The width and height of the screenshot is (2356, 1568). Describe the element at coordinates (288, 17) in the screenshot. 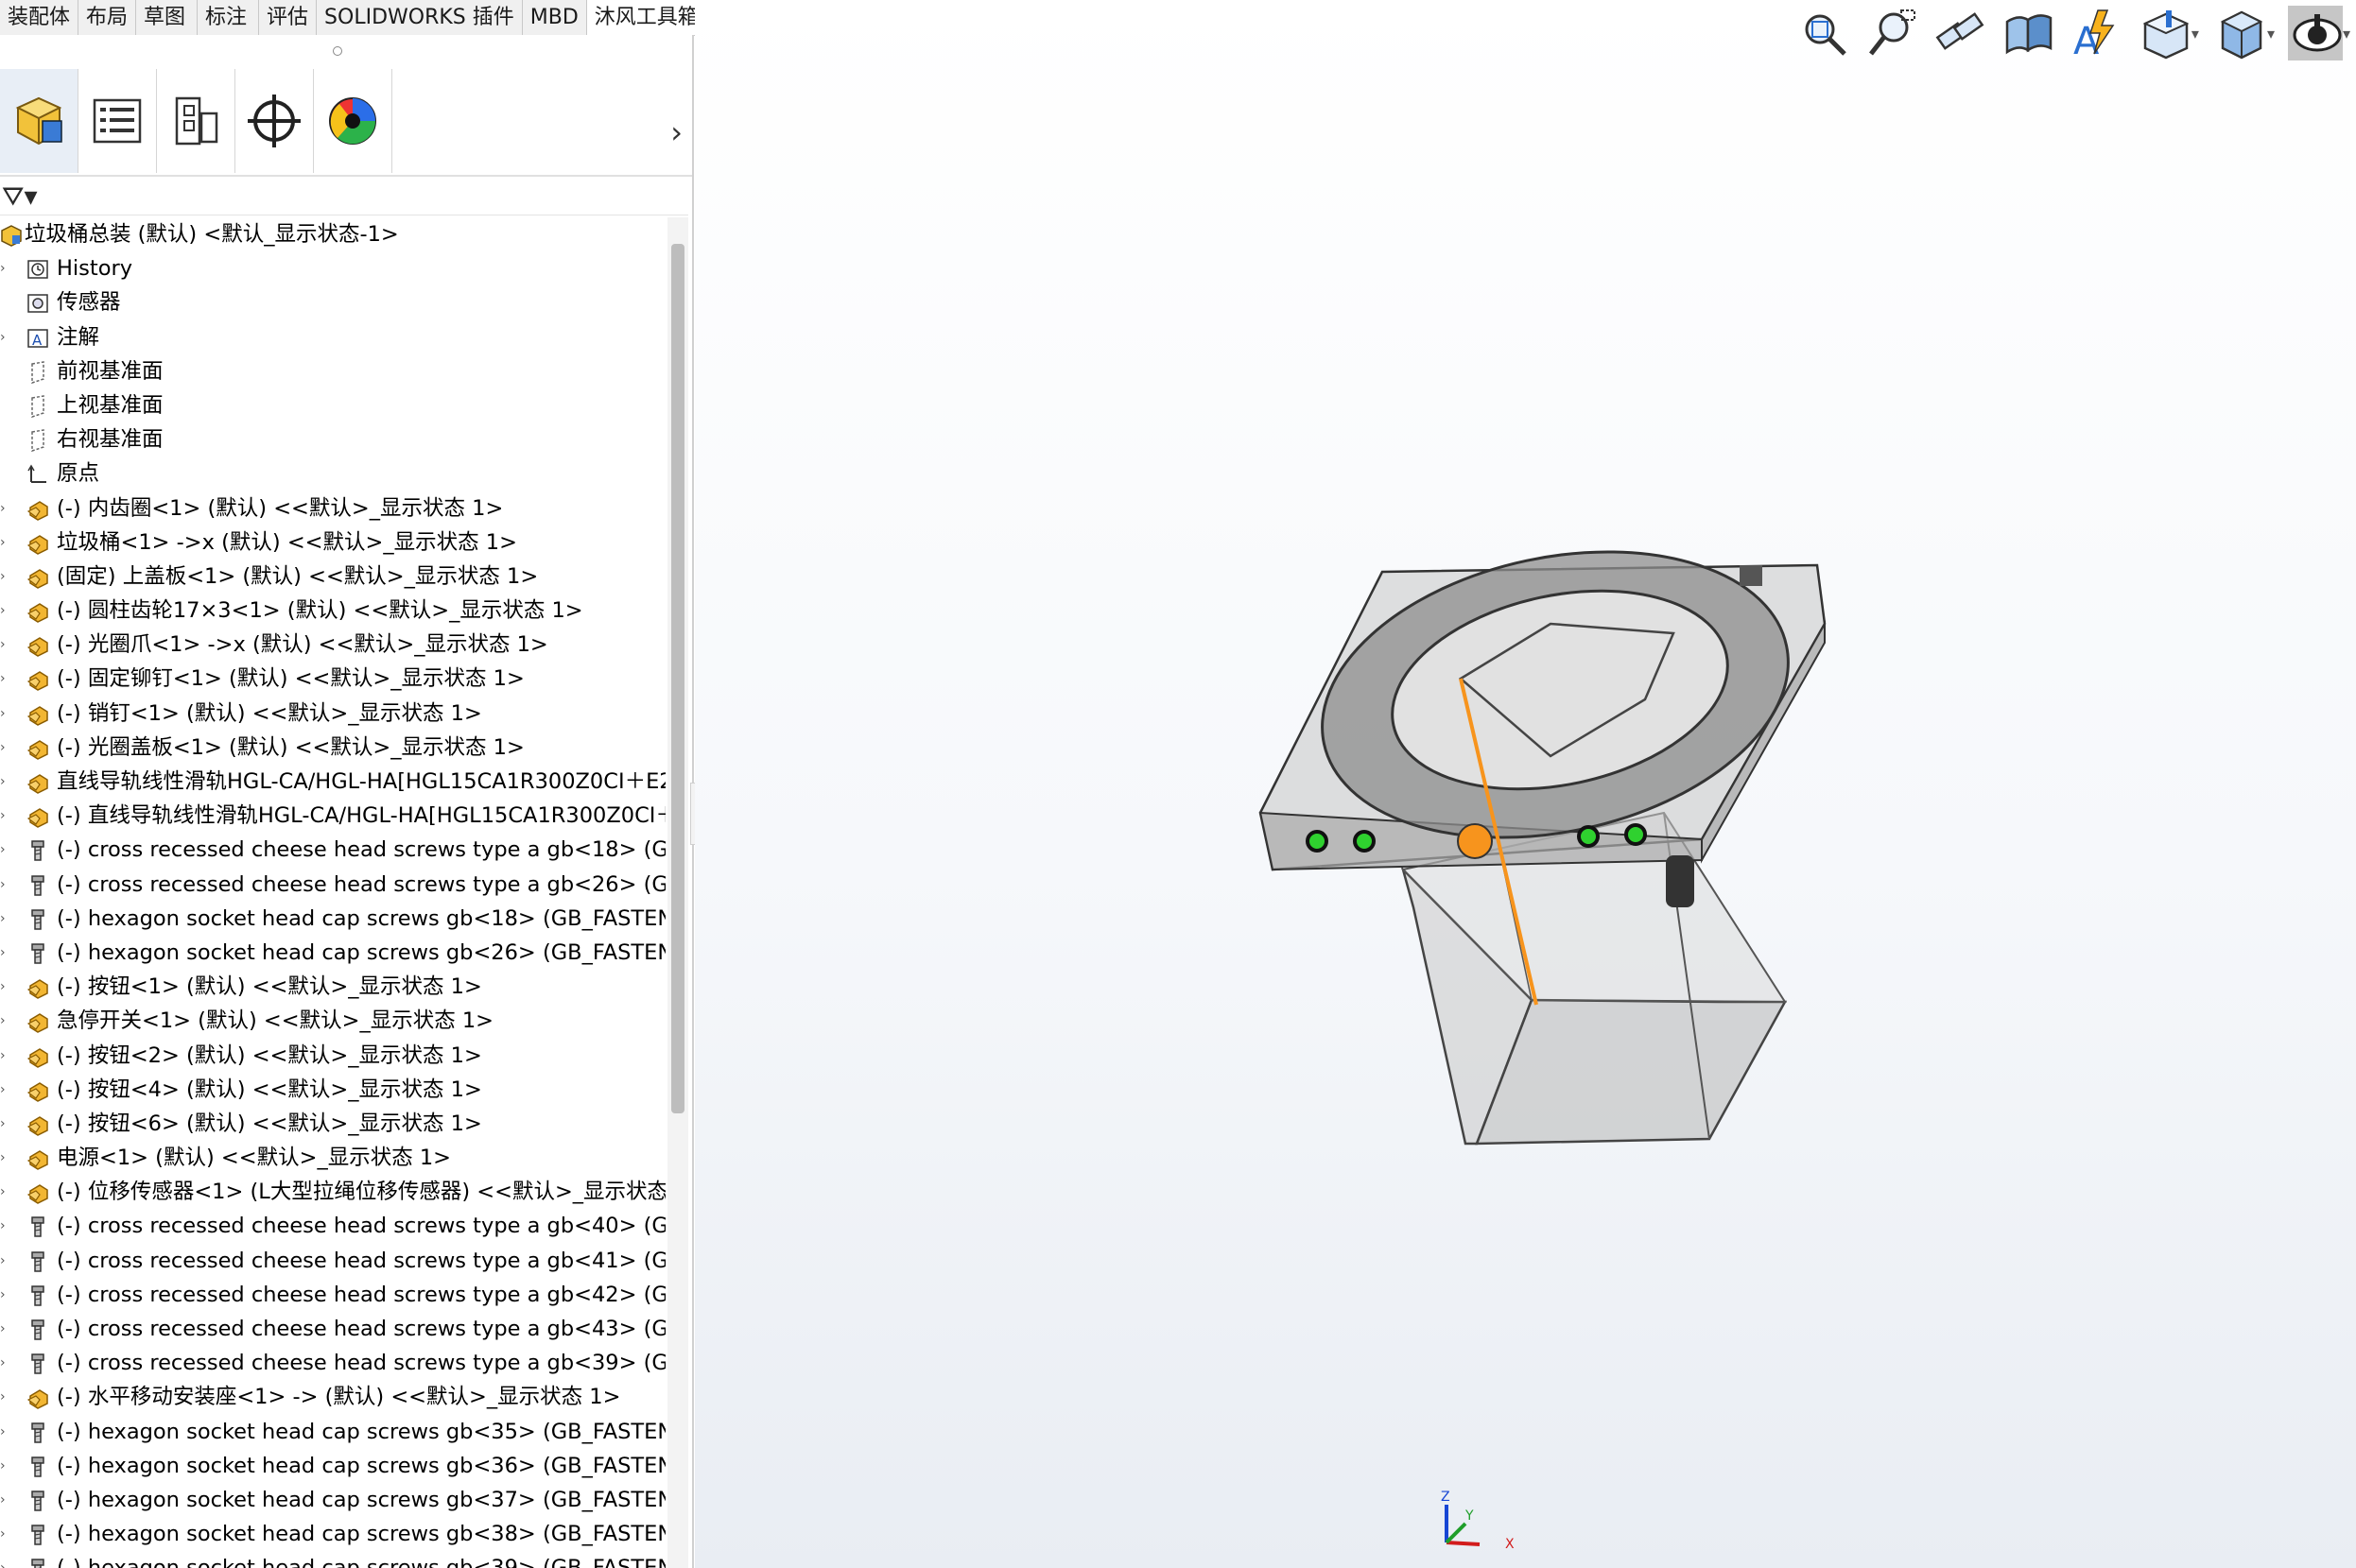

I see `command-tab-4: 评估` at that location.